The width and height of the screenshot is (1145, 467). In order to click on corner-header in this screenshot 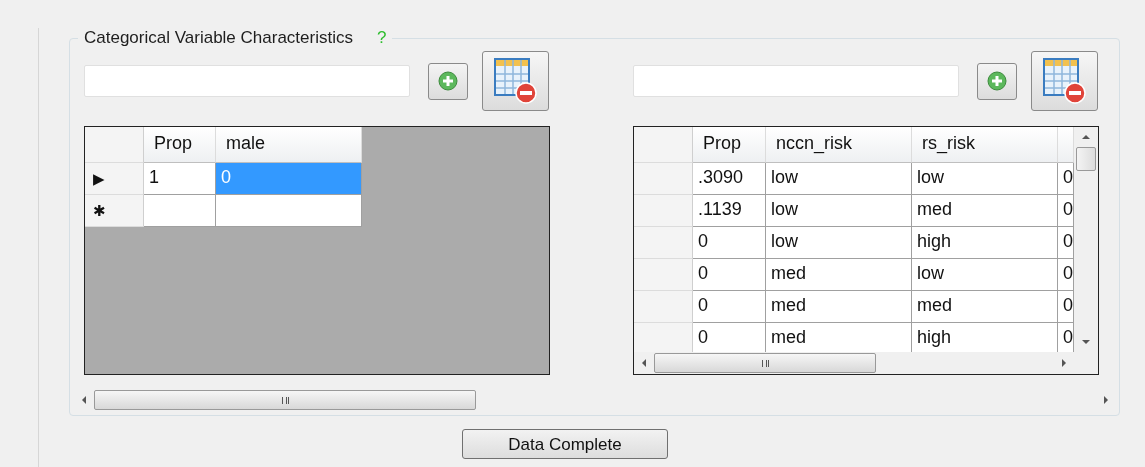, I will do `click(114, 145)`.